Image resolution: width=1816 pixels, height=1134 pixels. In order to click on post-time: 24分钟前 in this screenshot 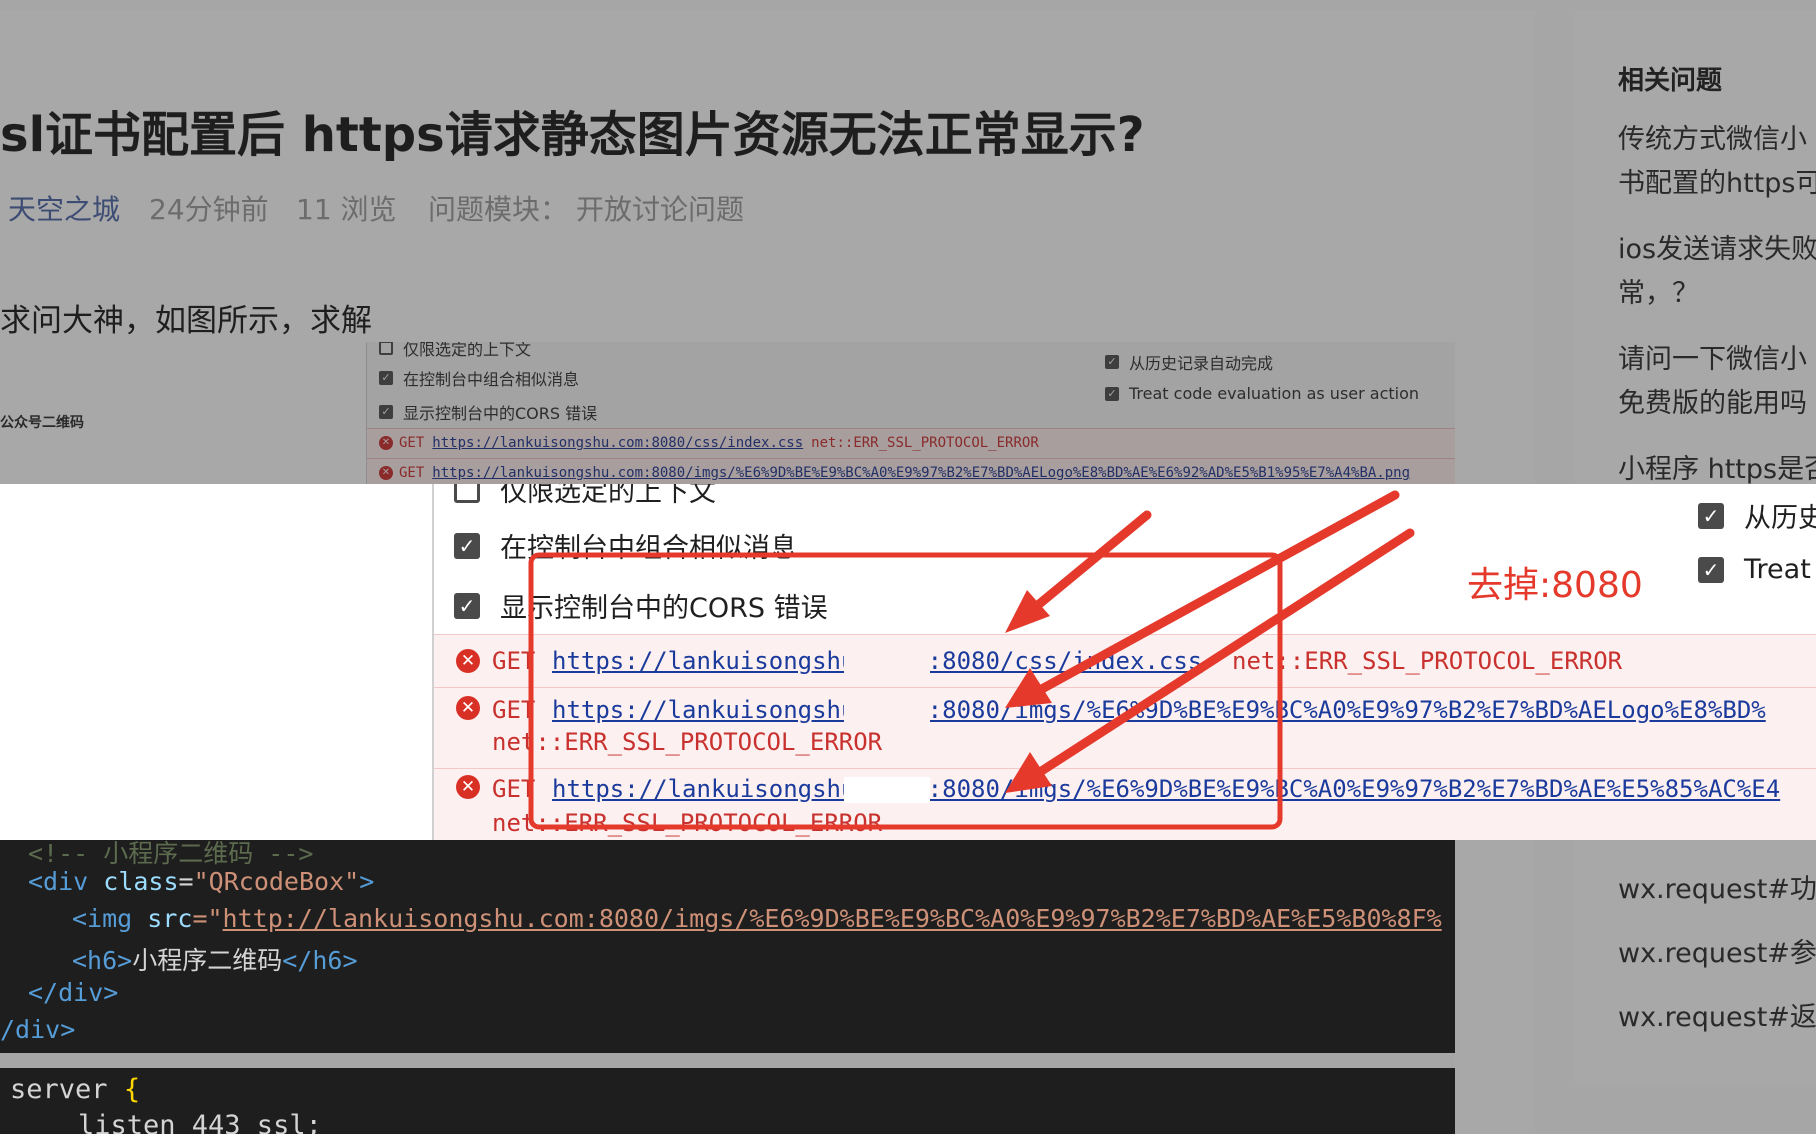, I will do `click(209, 209)`.